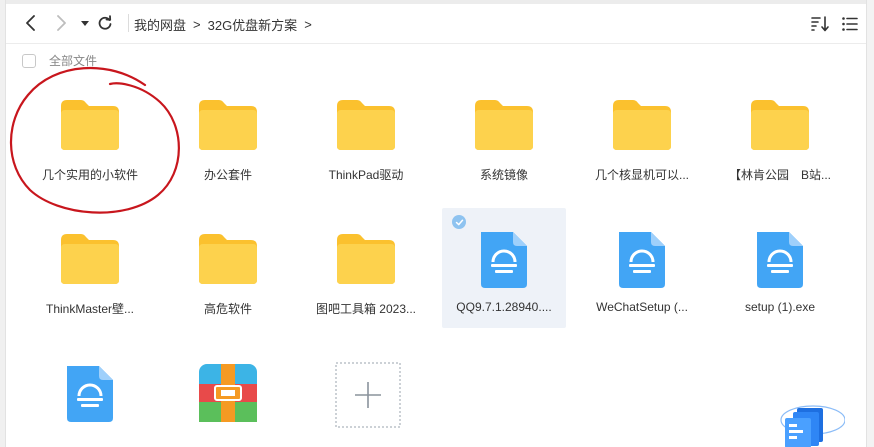 The height and width of the screenshot is (447, 874). Describe the element at coordinates (870, 223) in the screenshot. I see `window-right-scrollbar-track` at that location.